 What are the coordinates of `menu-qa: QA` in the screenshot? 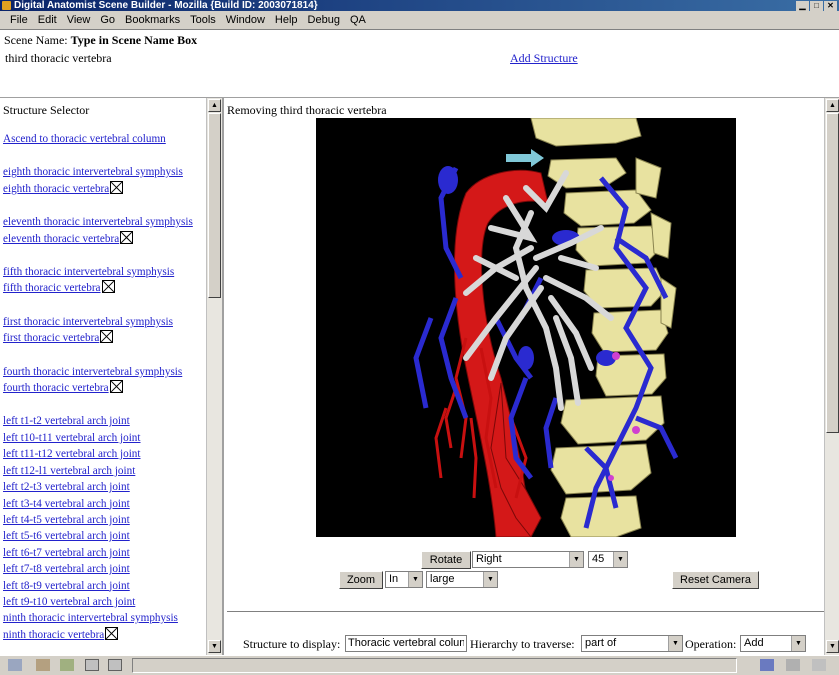 It's located at (358, 20).